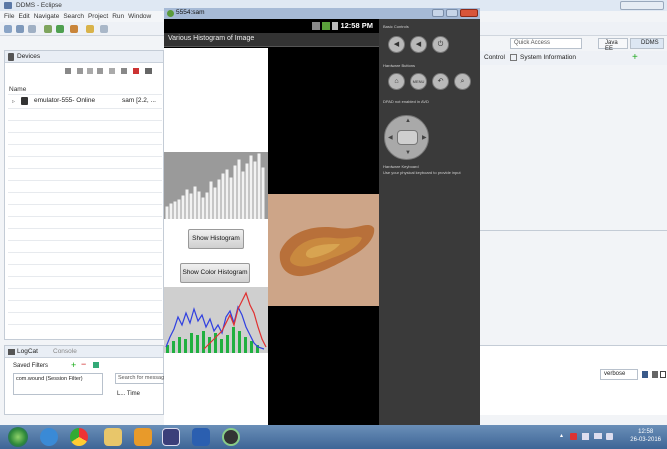 The height and width of the screenshot is (449, 667). I want to click on dpad-center-button, so click(407, 137).